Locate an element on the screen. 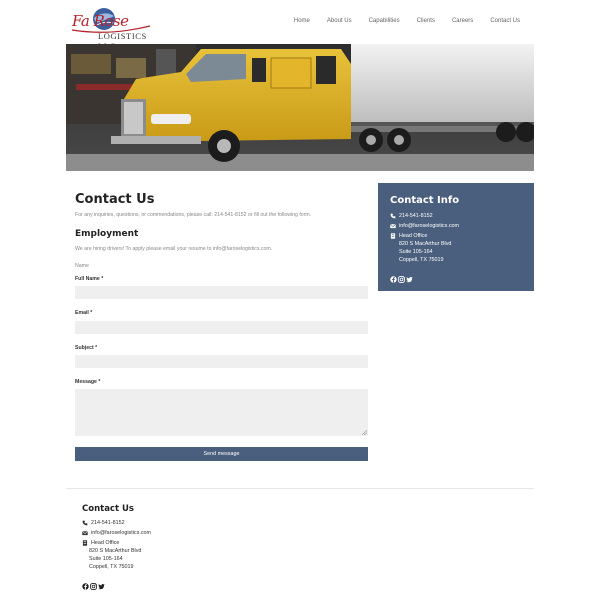 The height and width of the screenshot is (601, 600). name-legend: Name is located at coordinates (82, 266).